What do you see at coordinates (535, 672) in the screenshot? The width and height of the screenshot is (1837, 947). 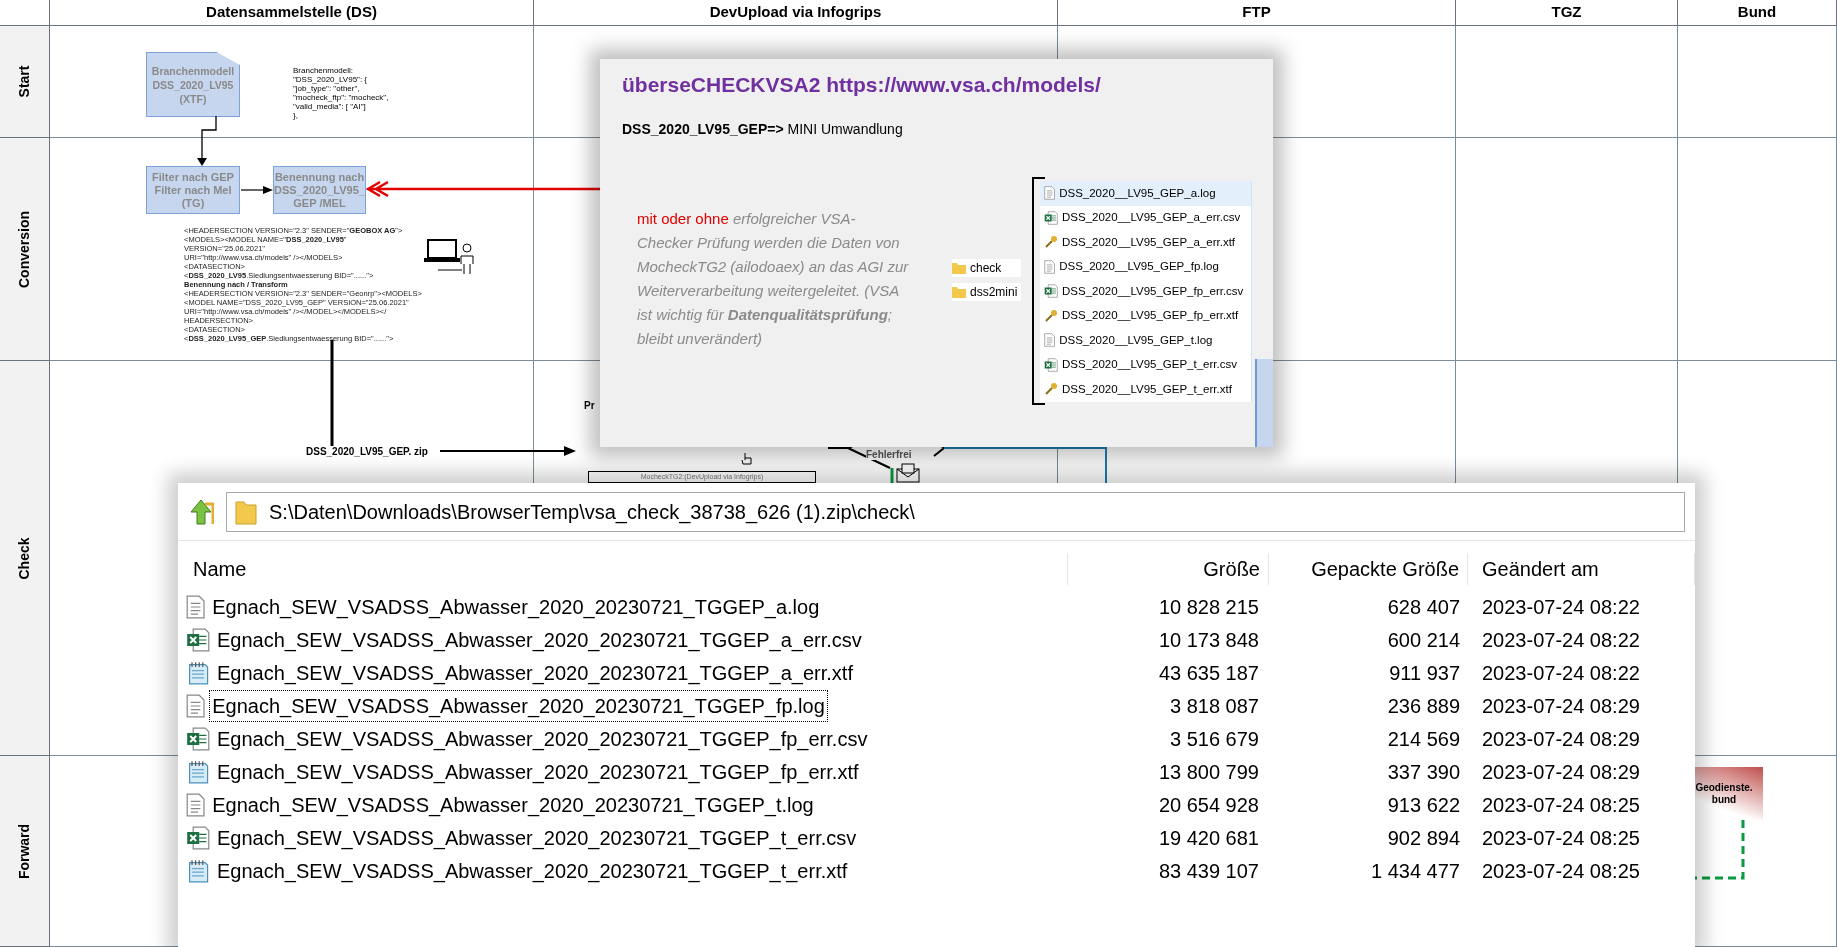 I see `file-name: Egnach_SEW_VSADSS_Abwasser_2020_20230721_TGGEP_a_err.xtf` at bounding box center [535, 672].